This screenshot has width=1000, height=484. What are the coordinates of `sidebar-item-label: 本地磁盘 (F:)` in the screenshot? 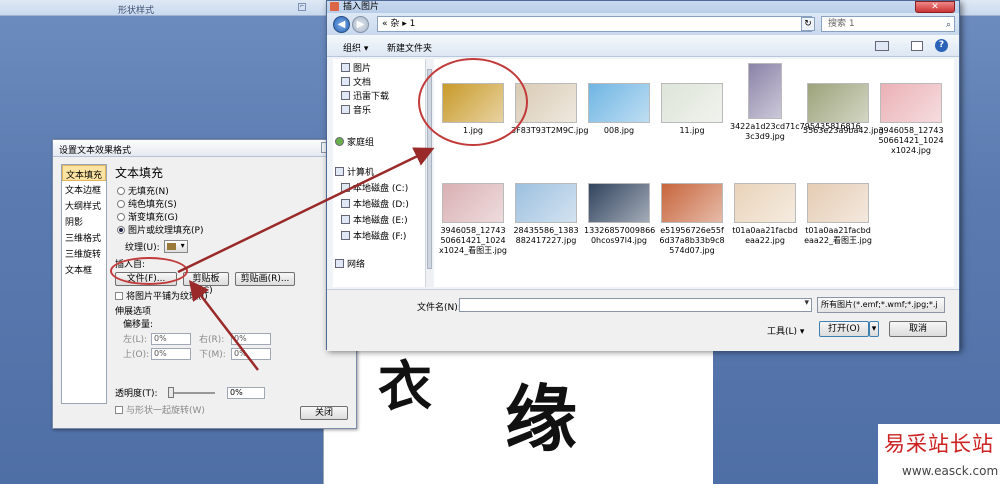 It's located at (380, 236).